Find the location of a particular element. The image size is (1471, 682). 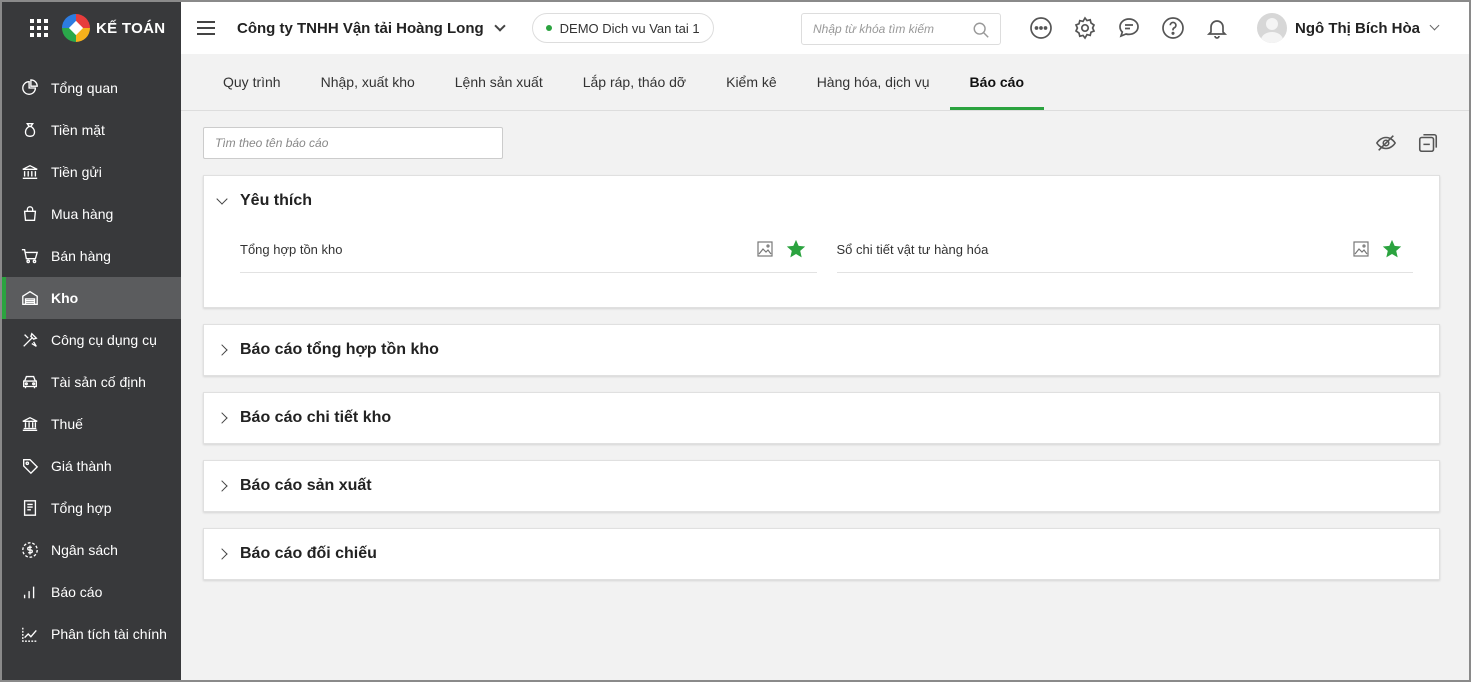

eye-off-icon is located at coordinates (1386, 143).